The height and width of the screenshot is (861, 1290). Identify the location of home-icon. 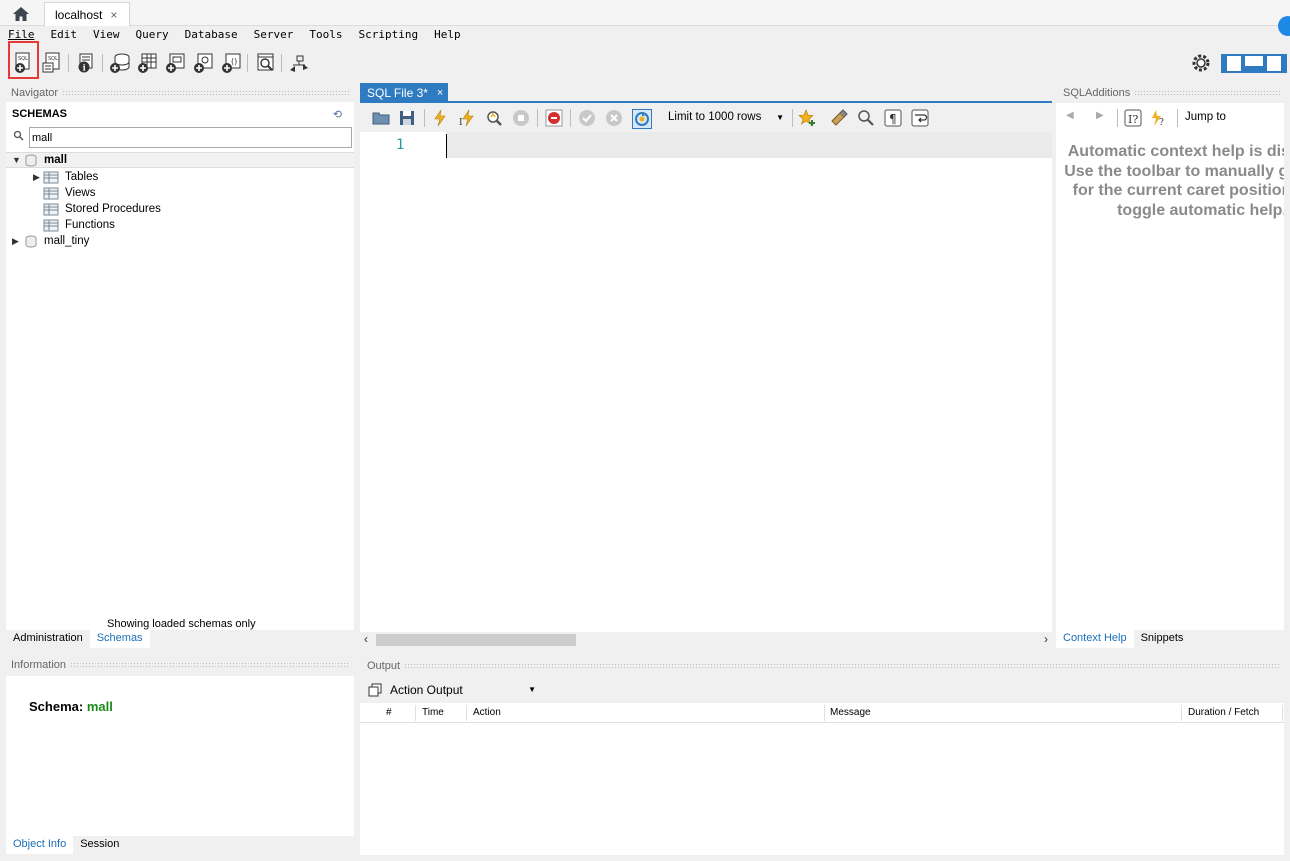
(21, 14).